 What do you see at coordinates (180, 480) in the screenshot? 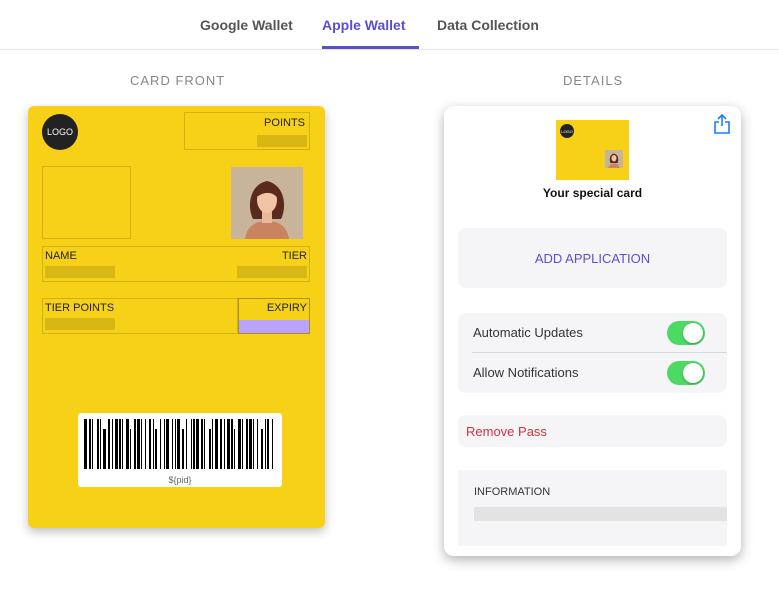
I see `barcode-text: ${pid}` at bounding box center [180, 480].